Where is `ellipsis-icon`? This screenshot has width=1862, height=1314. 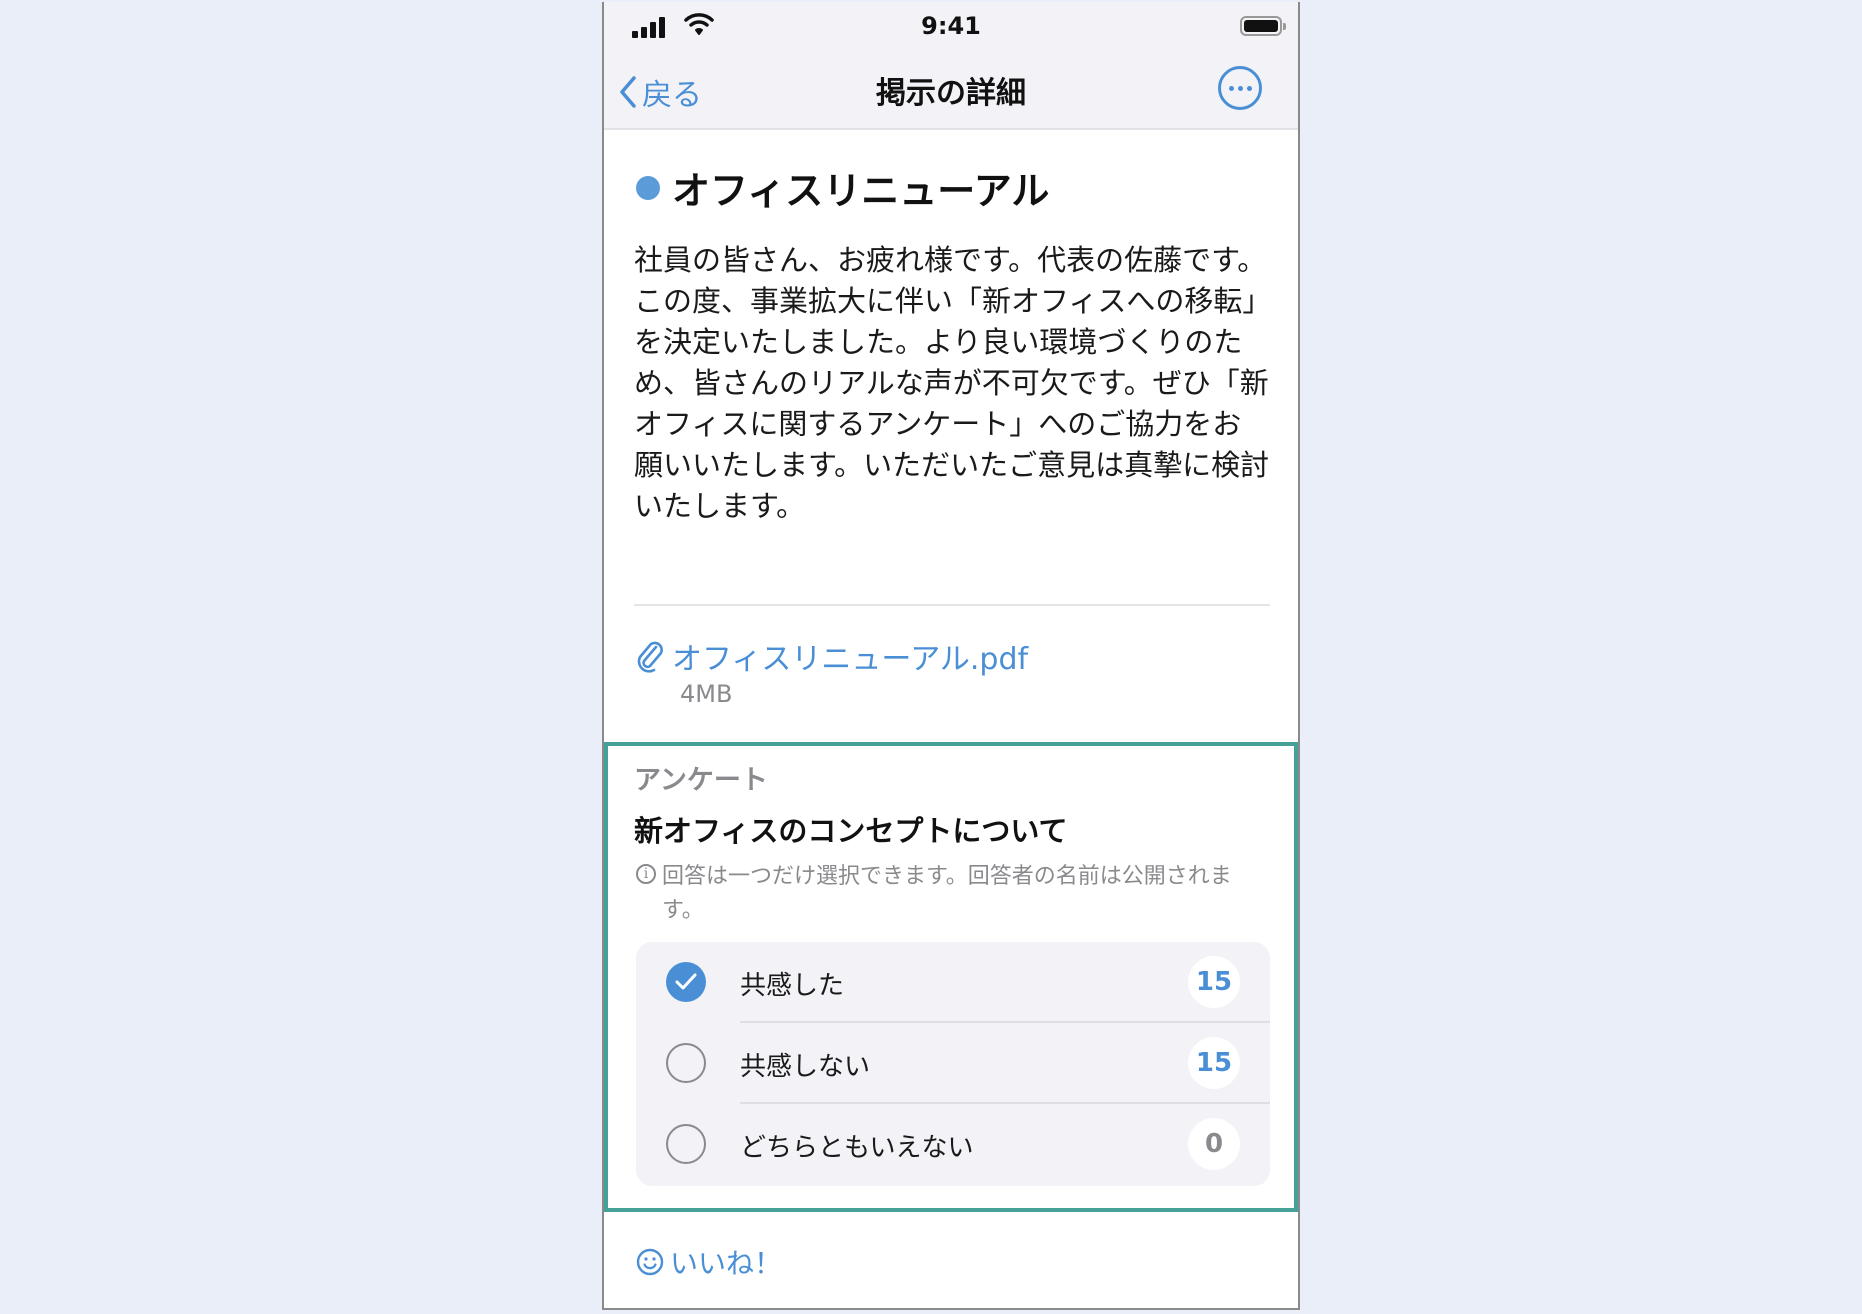
ellipsis-icon is located at coordinates (1231, 88).